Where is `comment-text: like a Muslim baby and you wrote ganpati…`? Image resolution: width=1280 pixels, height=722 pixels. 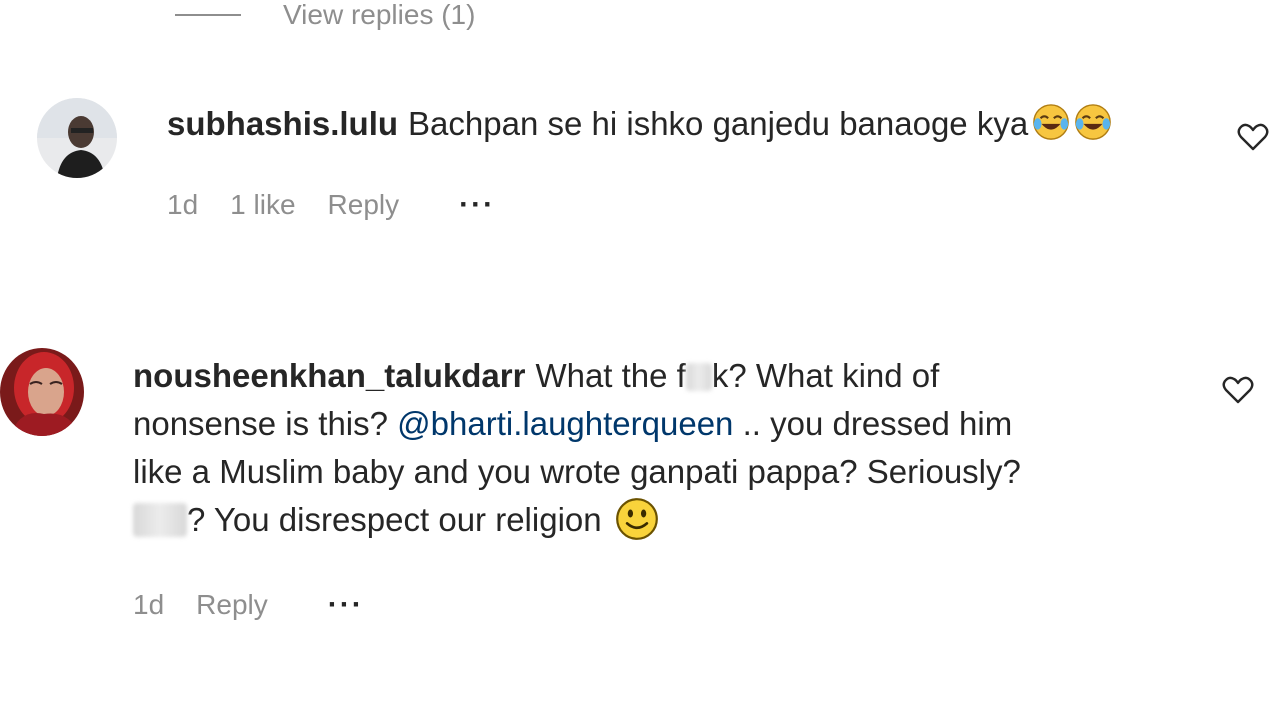 comment-text: like a Muslim baby and you wrote ganpati… is located at coordinates (577, 471).